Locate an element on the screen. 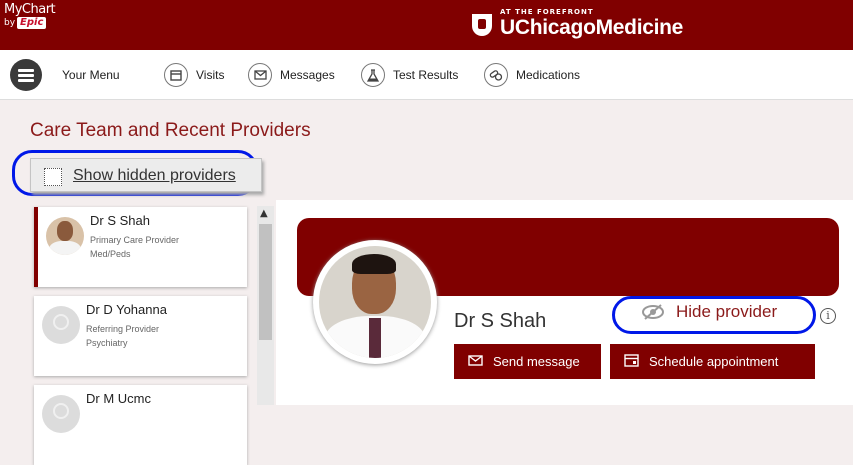  nav-item-medications: Medications is located at coordinates (532, 75).